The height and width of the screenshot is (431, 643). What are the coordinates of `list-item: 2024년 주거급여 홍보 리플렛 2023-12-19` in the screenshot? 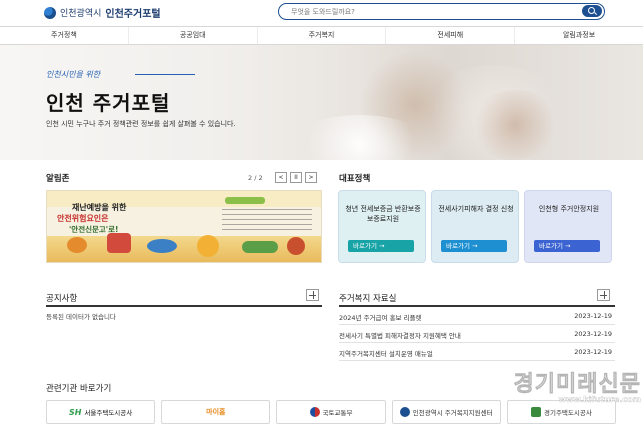 It's located at (477, 316).